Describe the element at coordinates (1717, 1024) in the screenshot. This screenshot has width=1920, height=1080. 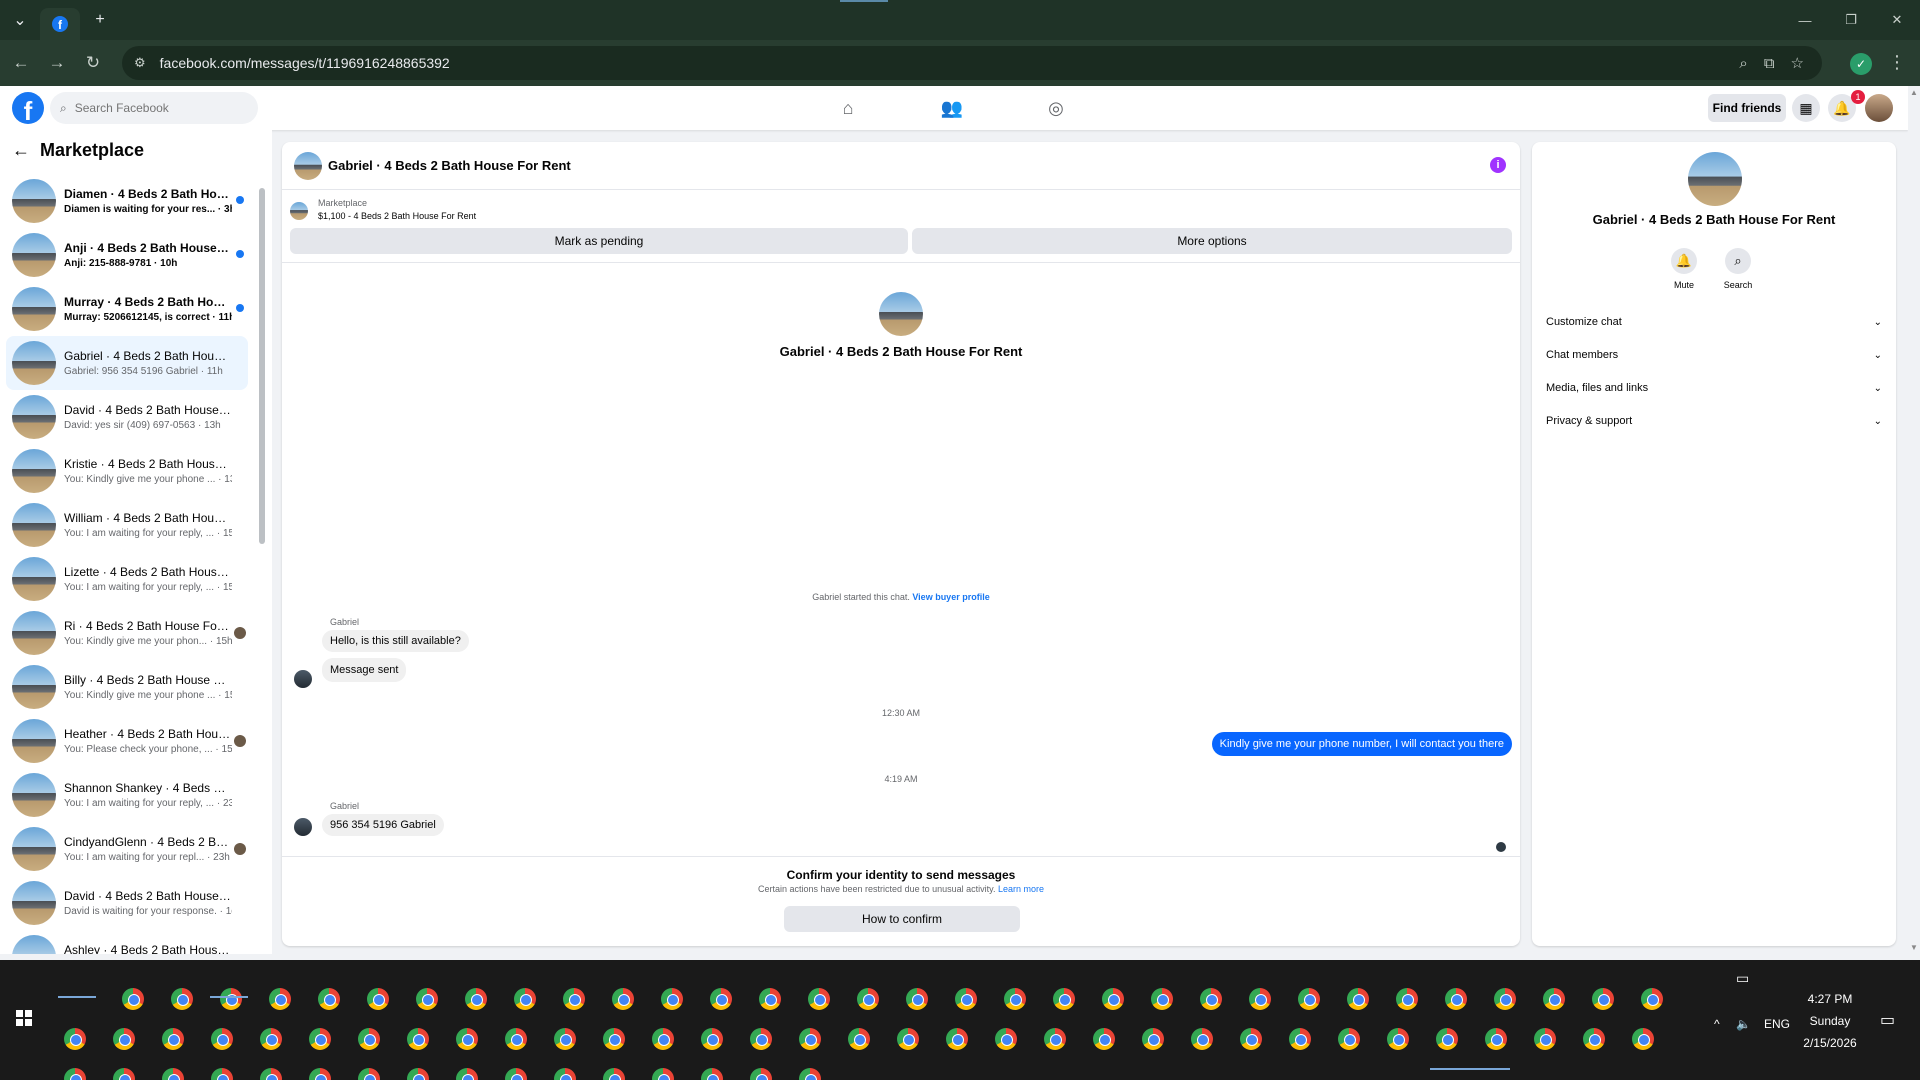
I see `show-hidden-icons-icon: ^` at that location.